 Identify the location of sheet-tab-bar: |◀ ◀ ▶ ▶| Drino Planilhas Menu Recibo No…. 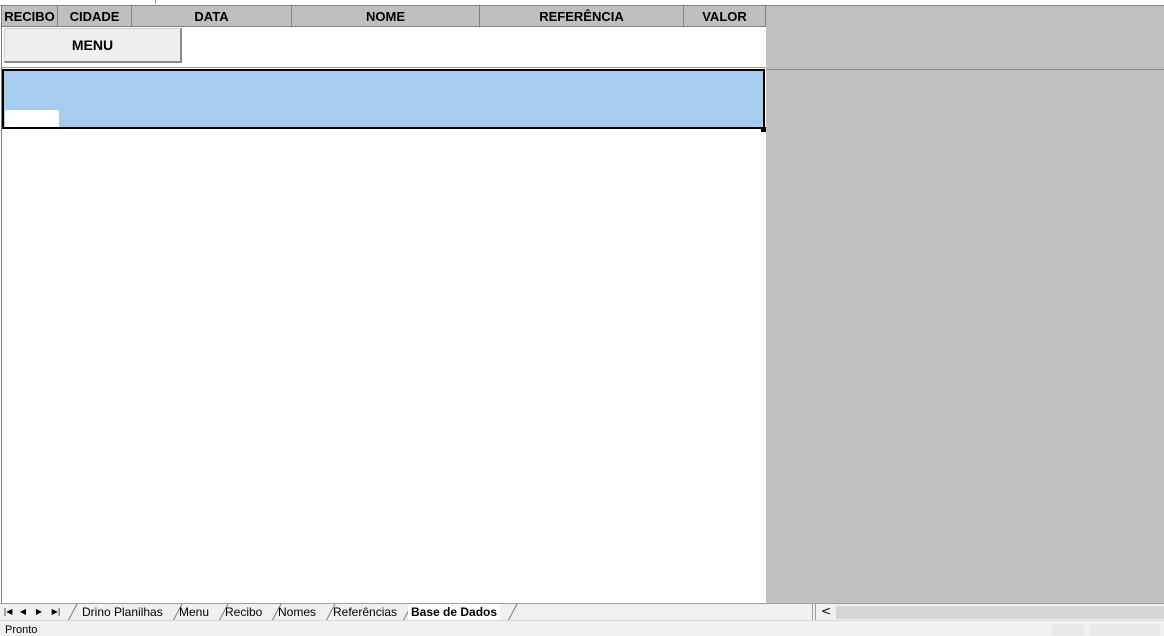
(582, 611).